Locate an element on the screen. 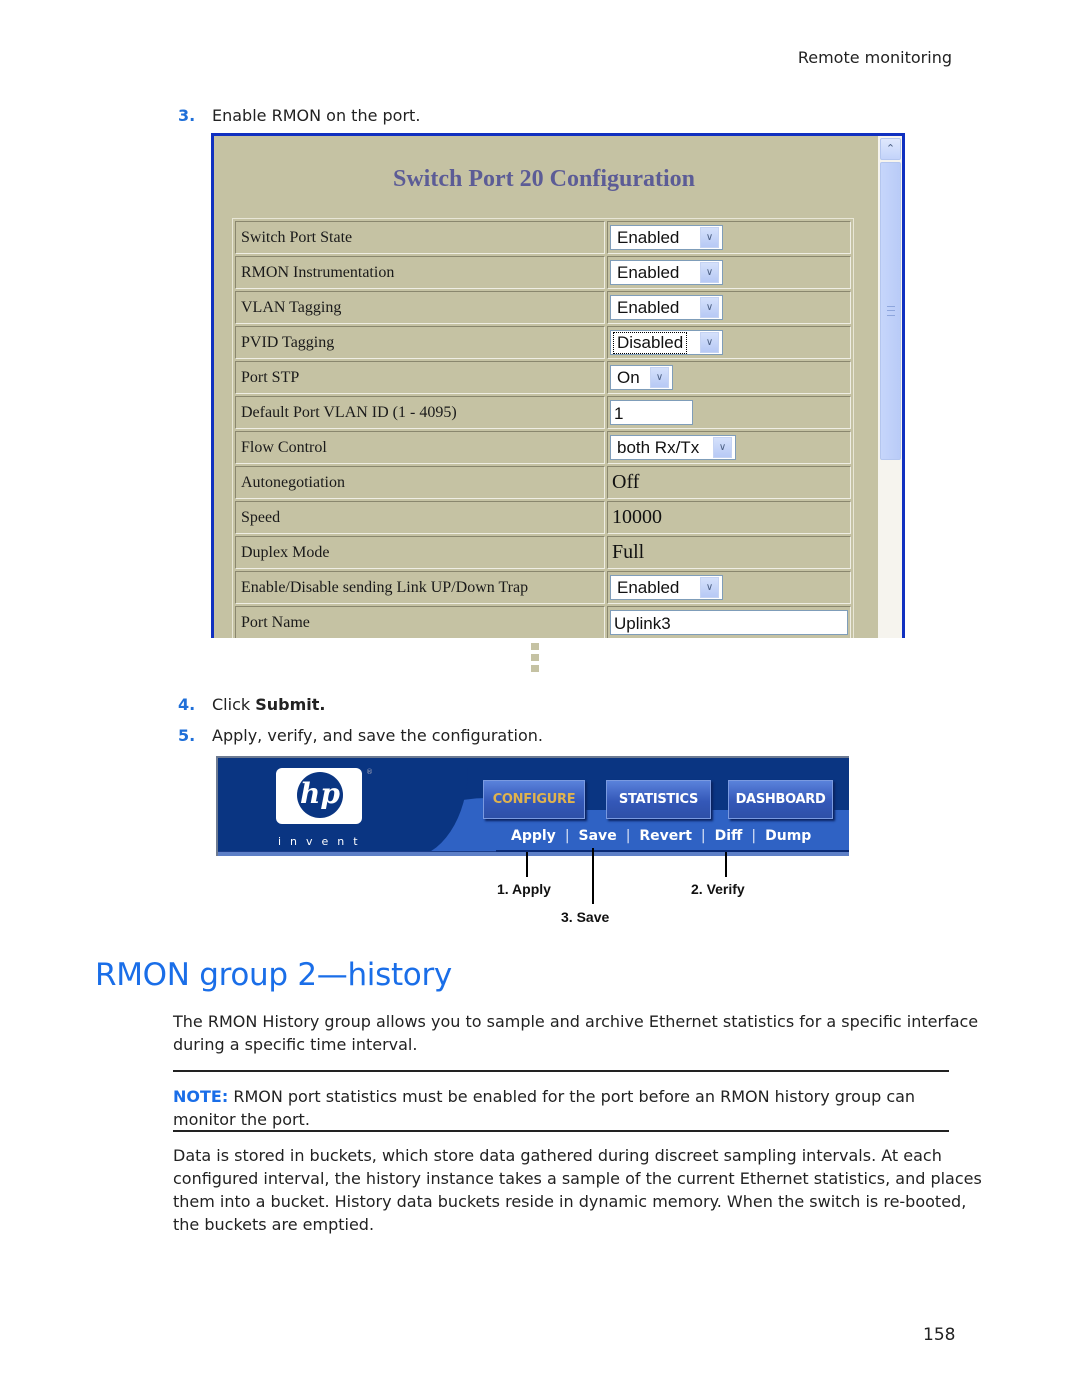 This screenshot has height=1397, width=1080. diff-link: Diff is located at coordinates (729, 836).